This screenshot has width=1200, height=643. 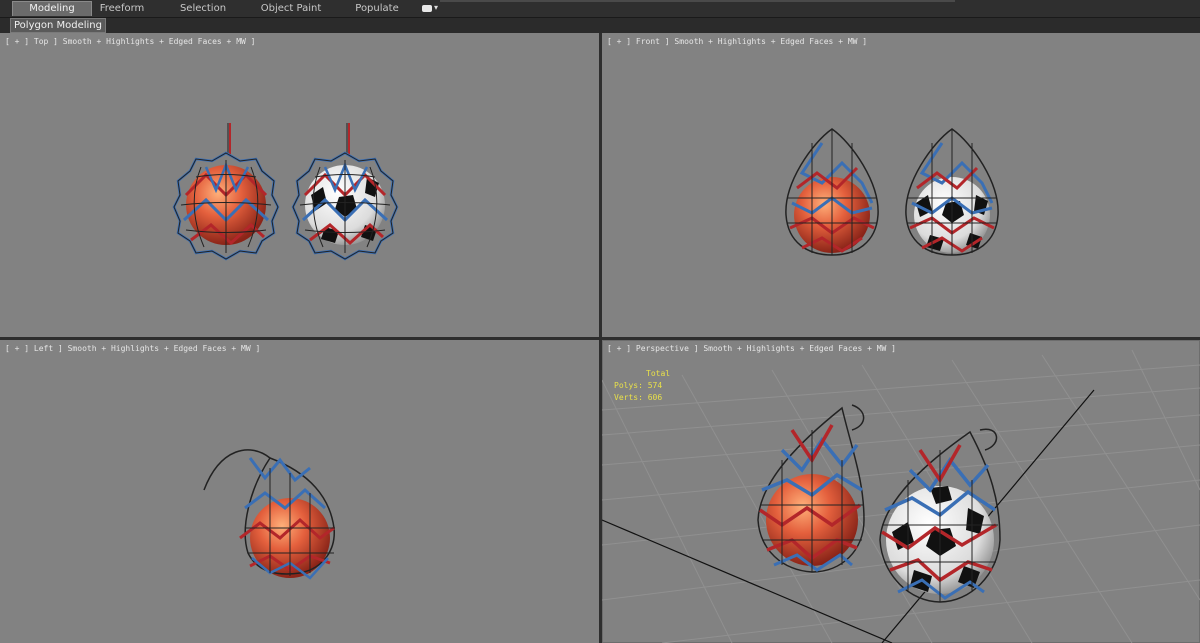 What do you see at coordinates (952, 192) in the screenshot?
I see `net-soccer-ball-front` at bounding box center [952, 192].